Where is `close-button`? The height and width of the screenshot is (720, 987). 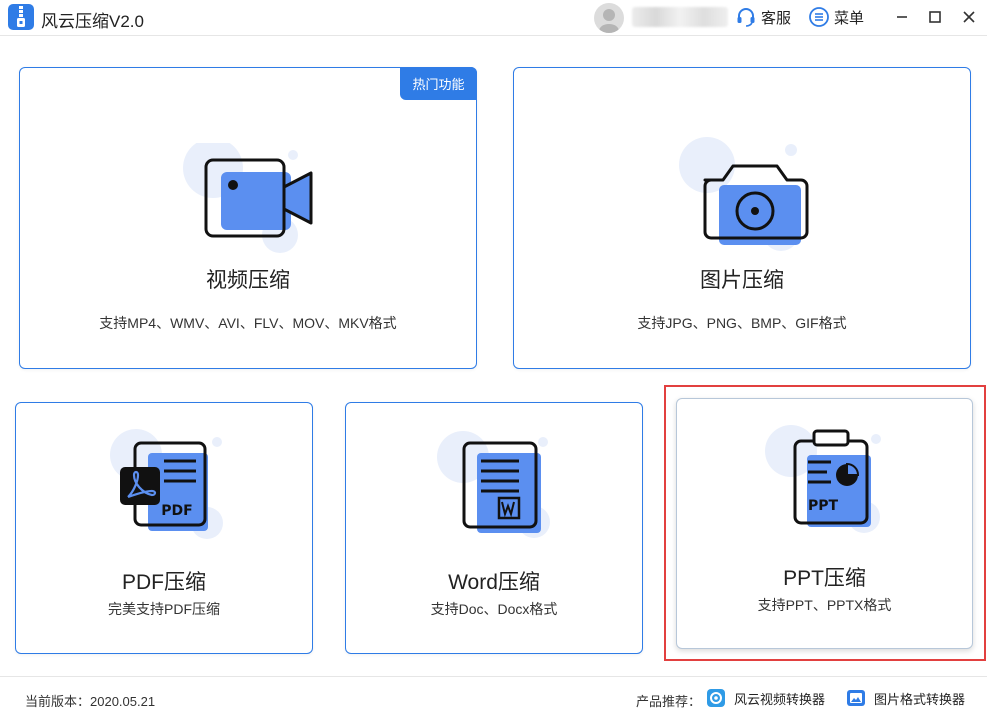
close-button is located at coordinates (969, 17).